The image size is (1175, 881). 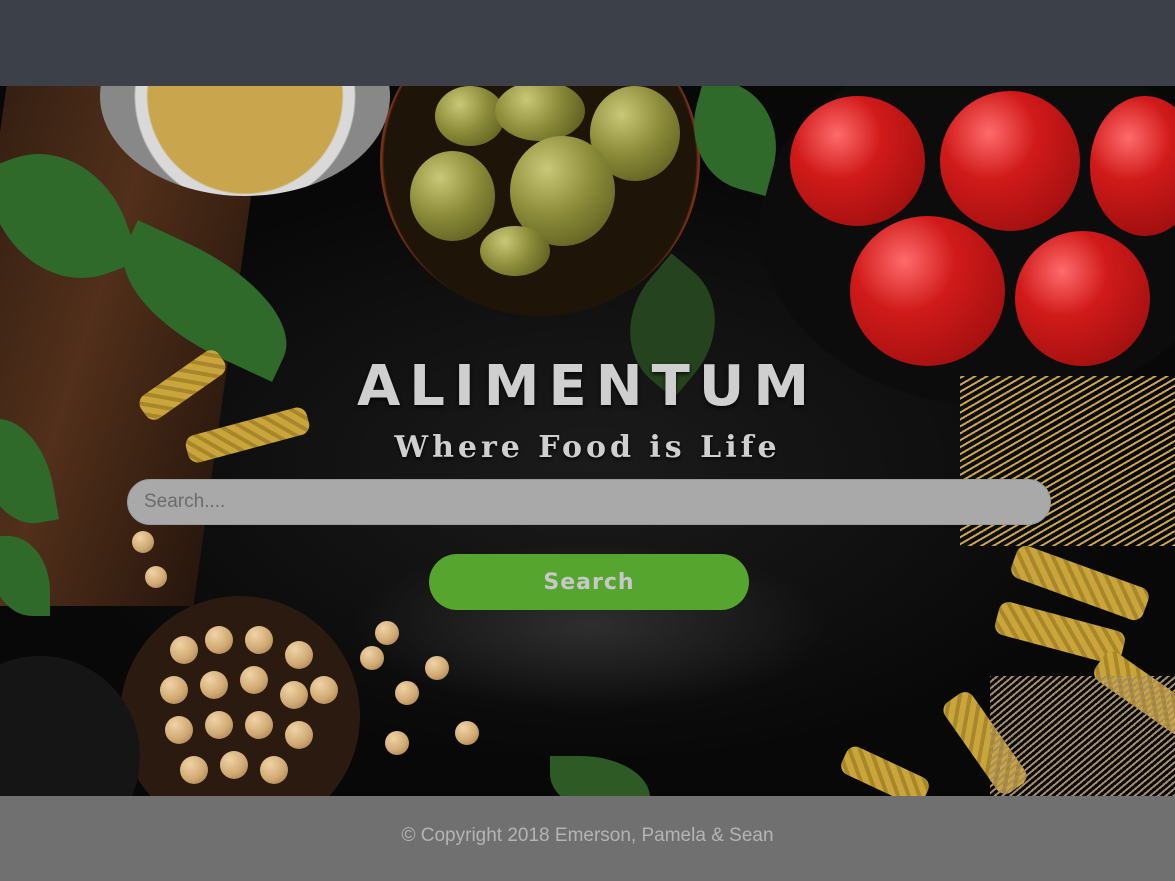 What do you see at coordinates (589, 502) in the screenshot?
I see `search-input` at bounding box center [589, 502].